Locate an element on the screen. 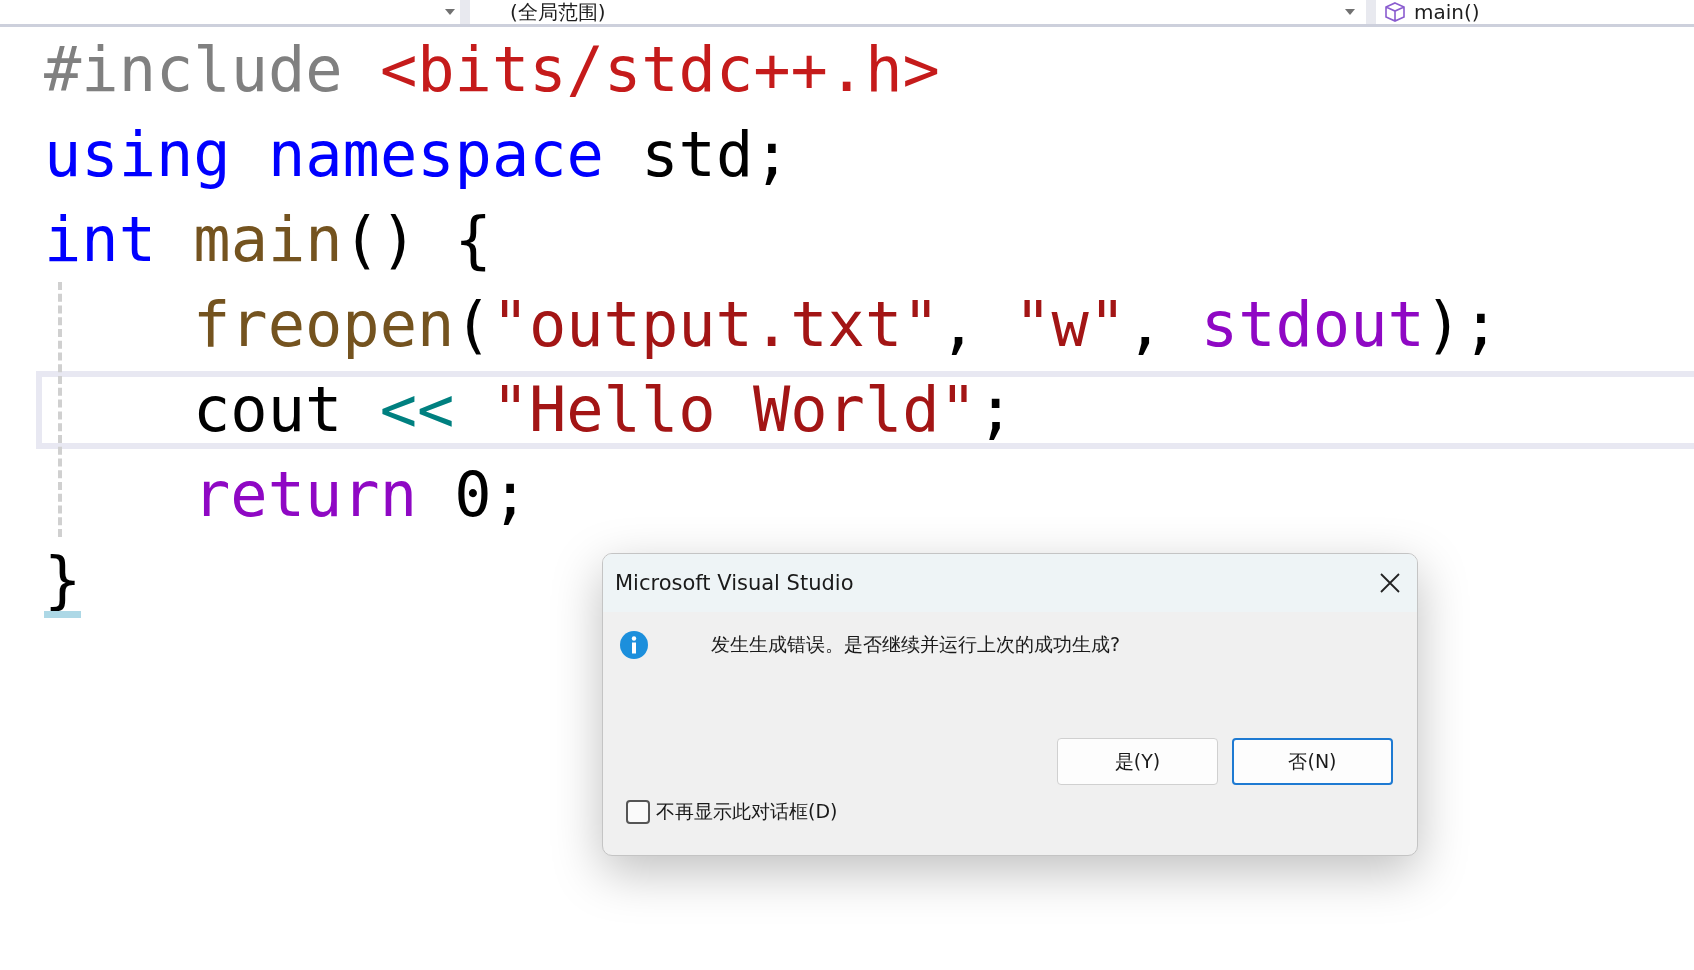  close-icon is located at coordinates (1390, 583).